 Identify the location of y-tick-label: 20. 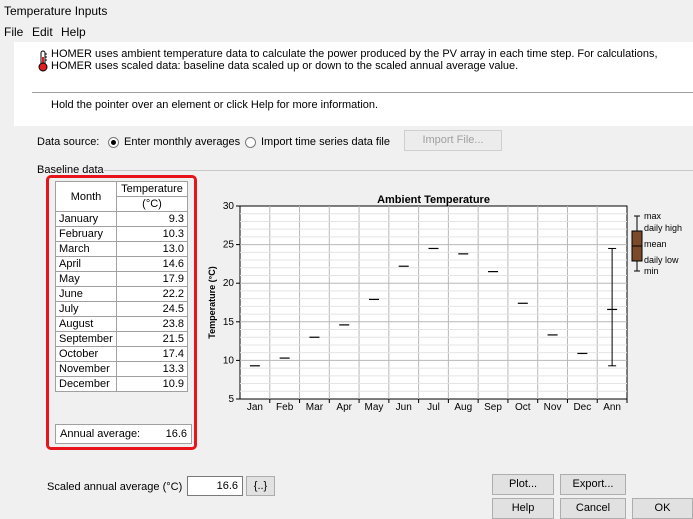
(229, 283).